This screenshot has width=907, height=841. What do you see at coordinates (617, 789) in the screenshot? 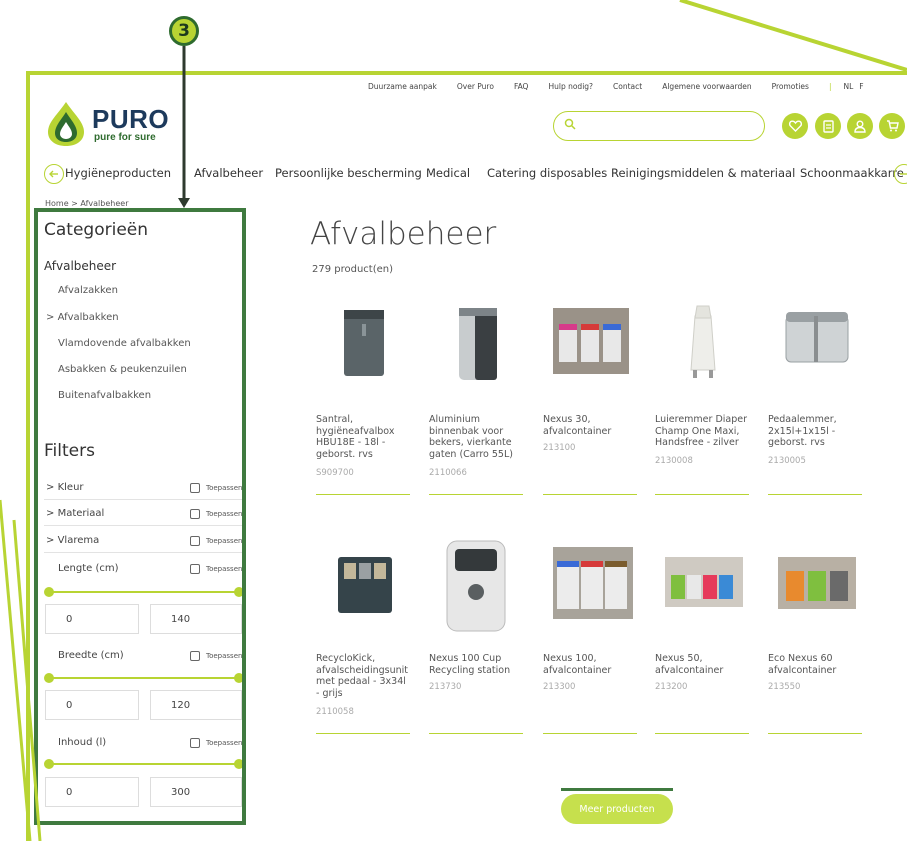
I see `more-products-bar` at bounding box center [617, 789].